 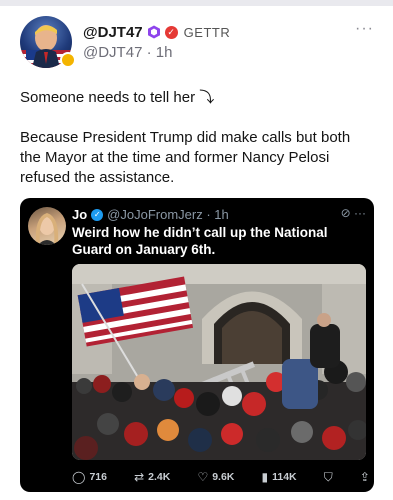 I want to click on share-stat: ⇪, so click(x=365, y=477).